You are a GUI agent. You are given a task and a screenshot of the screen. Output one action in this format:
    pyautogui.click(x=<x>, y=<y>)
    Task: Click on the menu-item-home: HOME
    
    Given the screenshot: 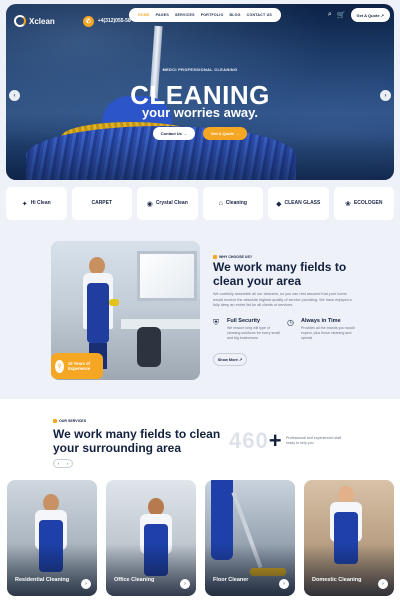 What is the action you would take?
    pyautogui.click(x=144, y=15)
    